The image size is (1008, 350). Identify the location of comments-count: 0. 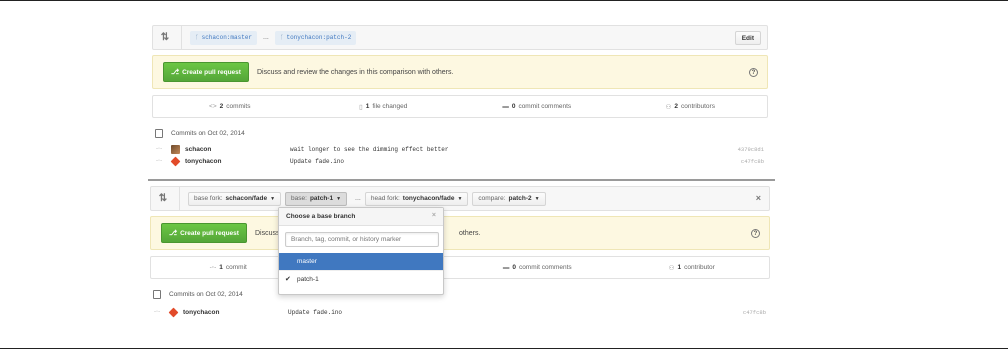
(514, 267).